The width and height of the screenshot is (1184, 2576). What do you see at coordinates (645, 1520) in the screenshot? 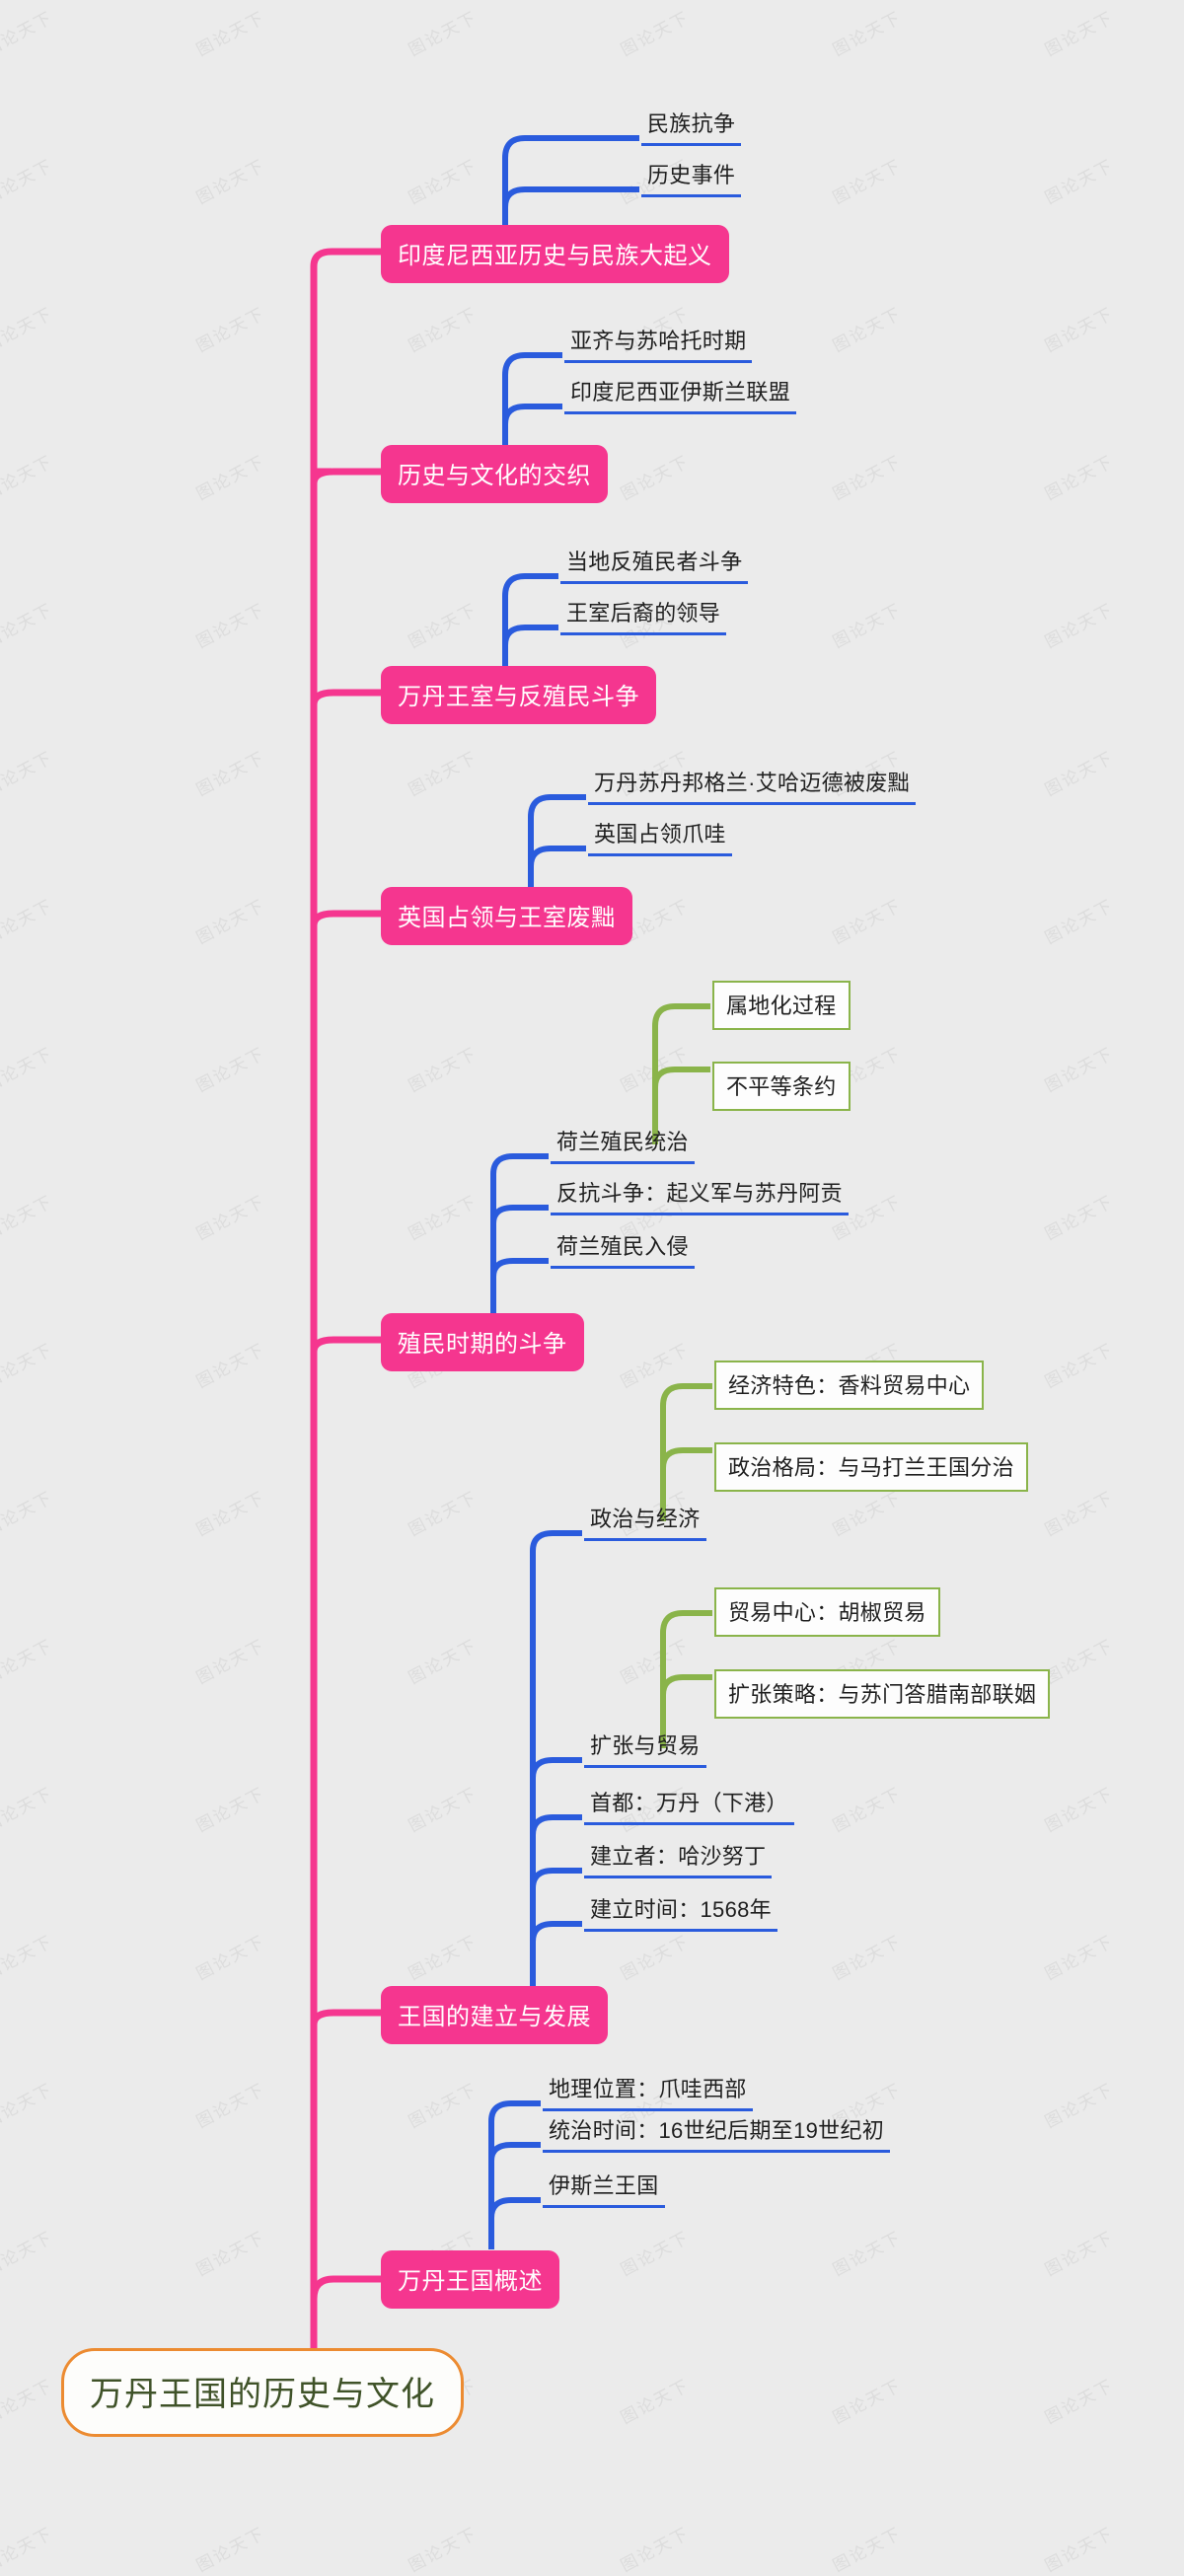
I see `leaf-node-6-1: 政治与经济` at bounding box center [645, 1520].